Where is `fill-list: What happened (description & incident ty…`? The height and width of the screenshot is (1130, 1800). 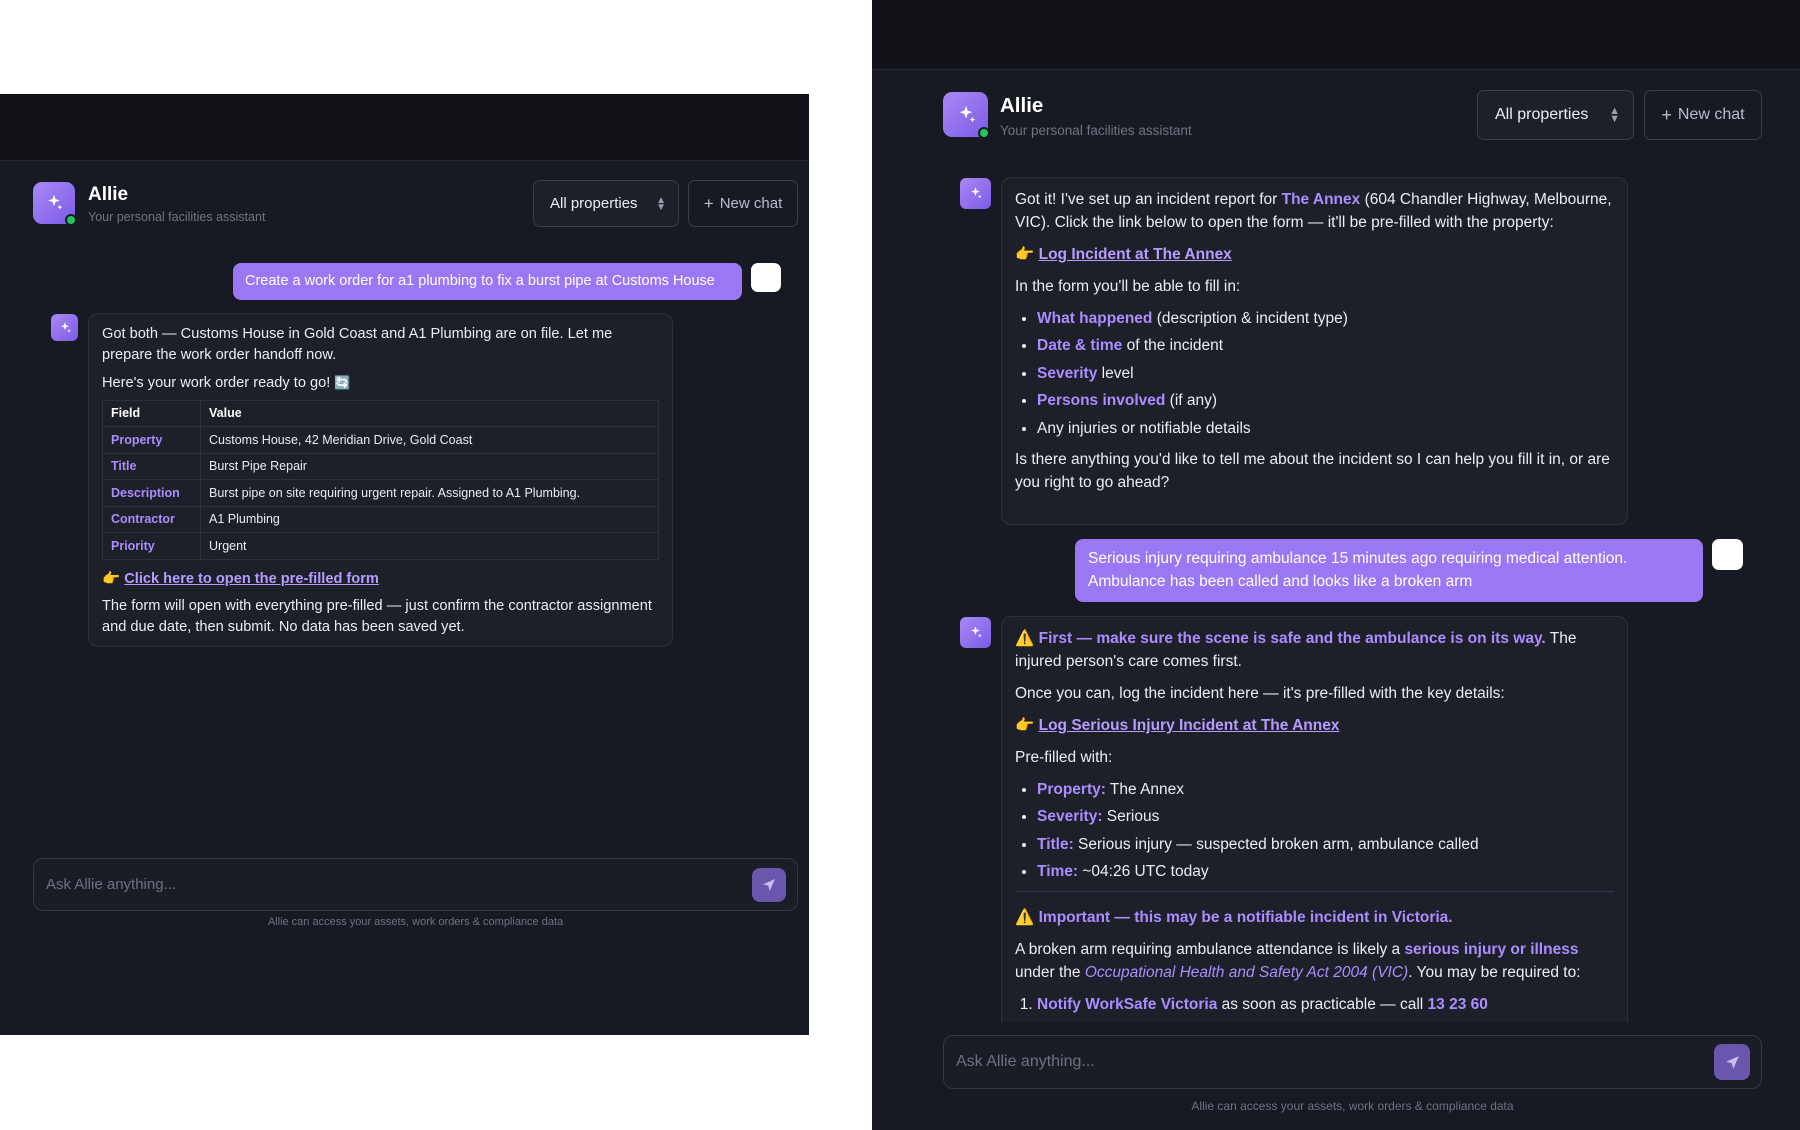
fill-list: What happened (description & incident ty… is located at coordinates (1325, 373).